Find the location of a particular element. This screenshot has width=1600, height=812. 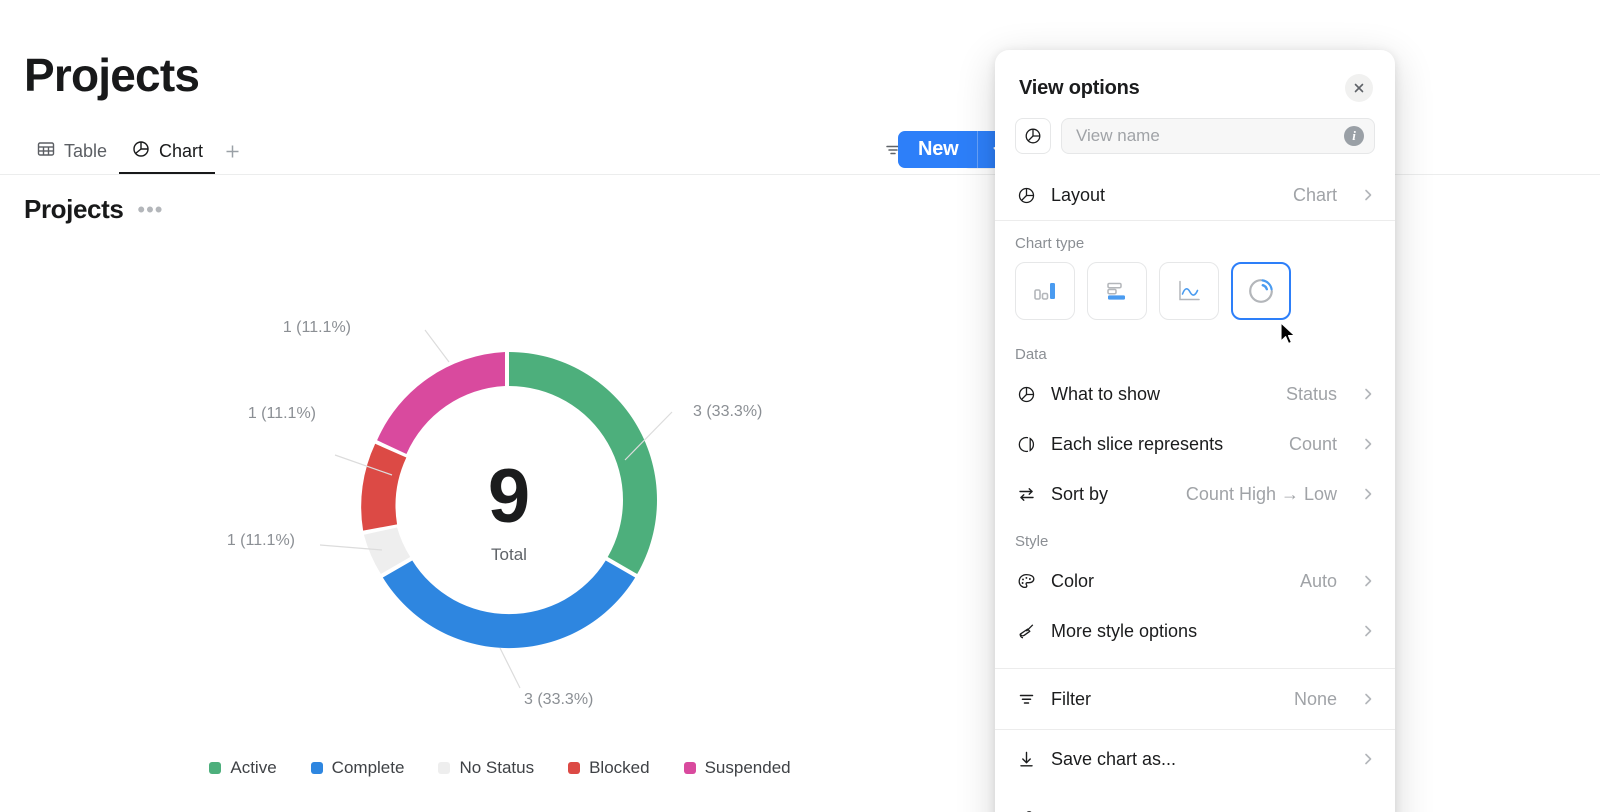

tab-table-label: Table is located at coordinates (86, 150).